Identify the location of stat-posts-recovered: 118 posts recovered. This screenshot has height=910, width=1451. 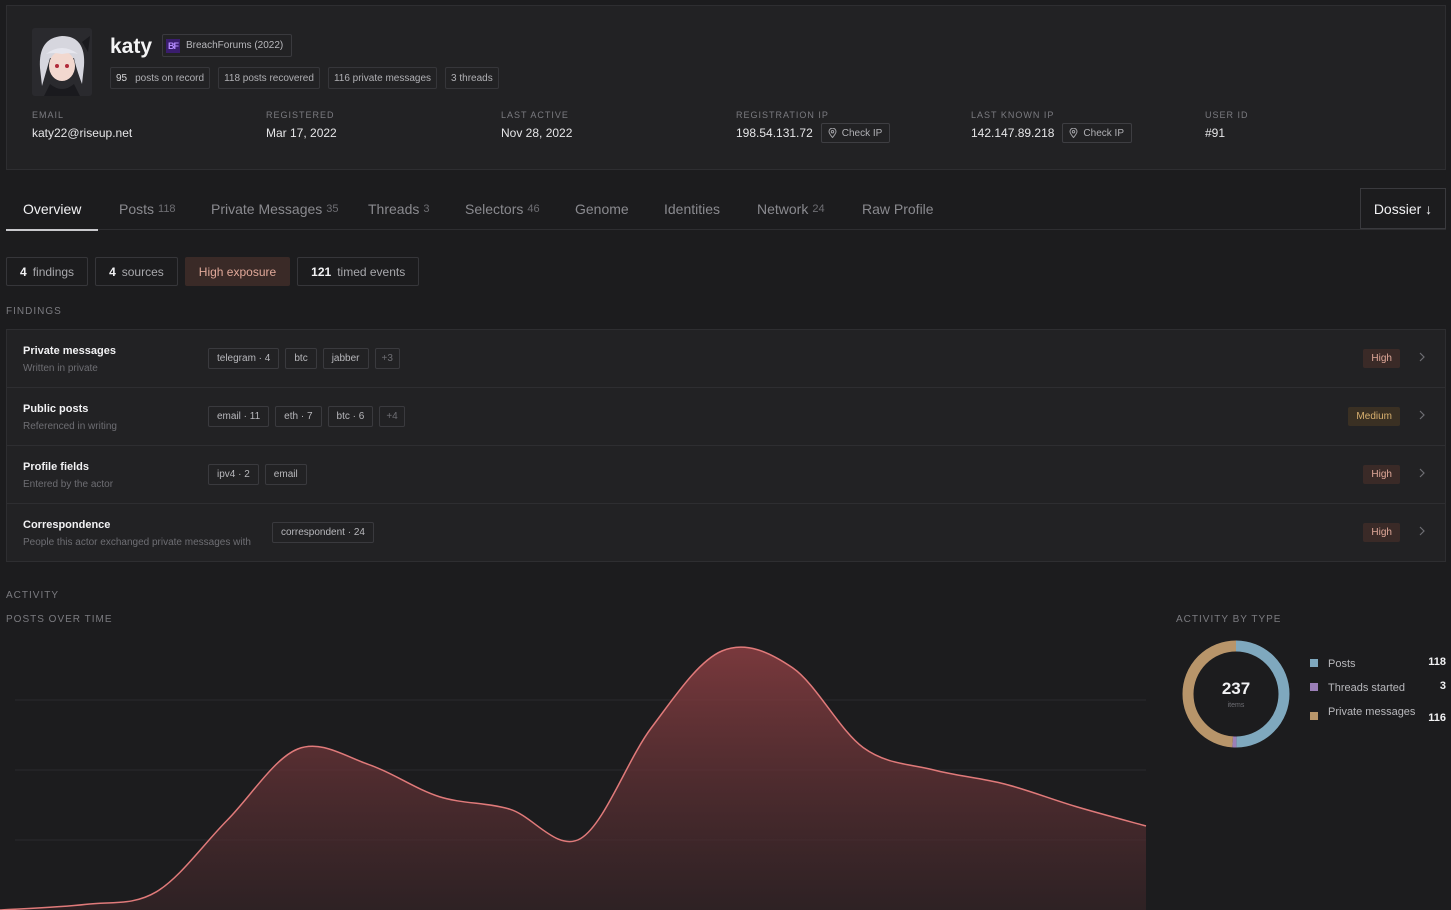
(269, 78).